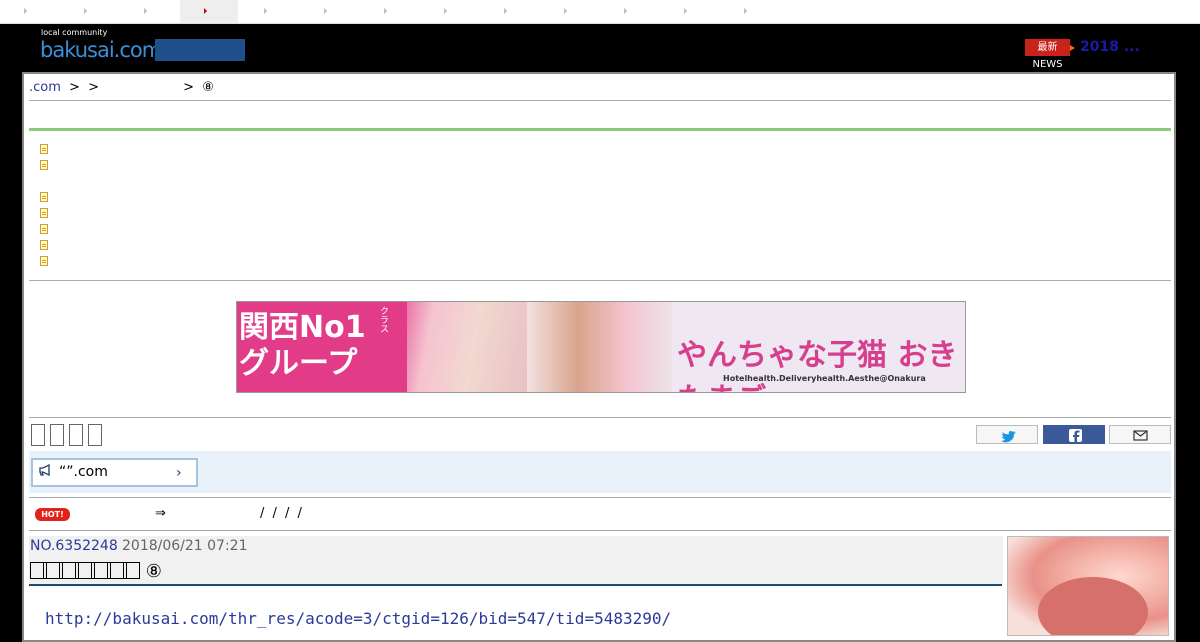  I want to click on facebook-icon, so click(1075, 435).